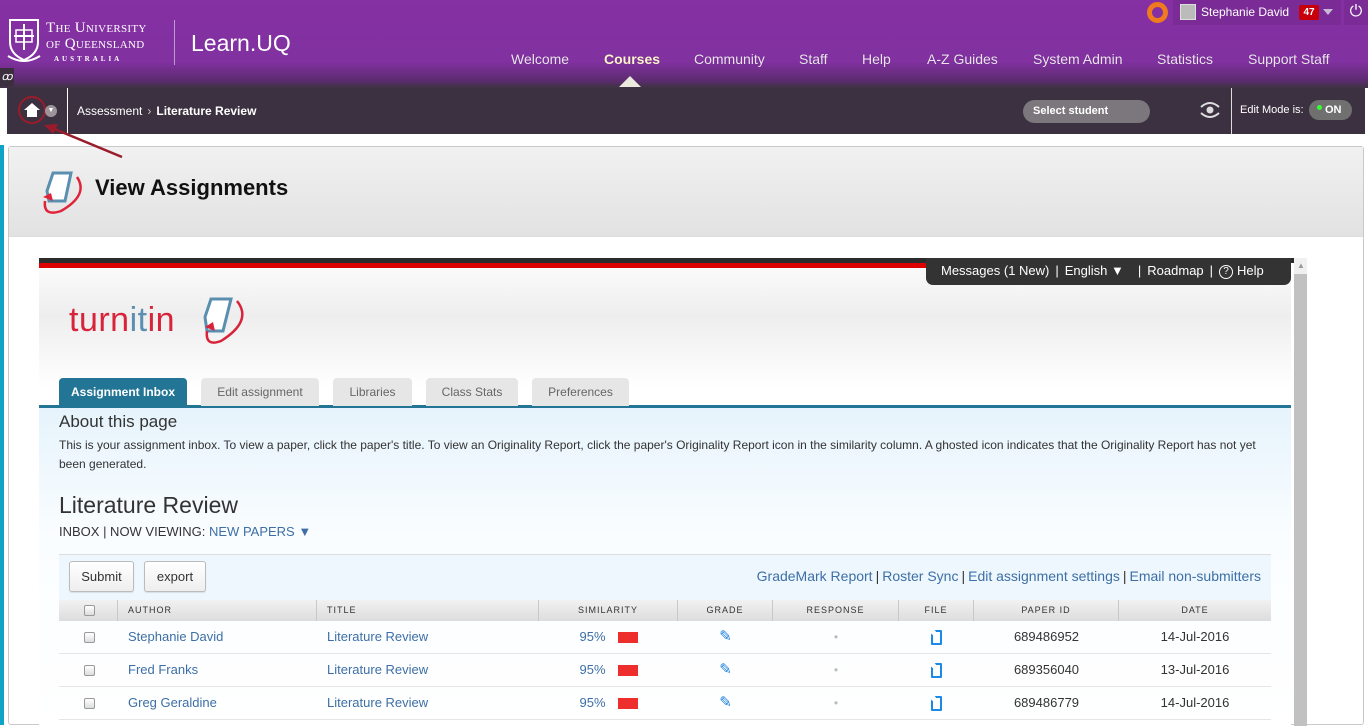 This screenshot has height=726, width=1368. I want to click on column-header-grade: GRADE, so click(725, 610).